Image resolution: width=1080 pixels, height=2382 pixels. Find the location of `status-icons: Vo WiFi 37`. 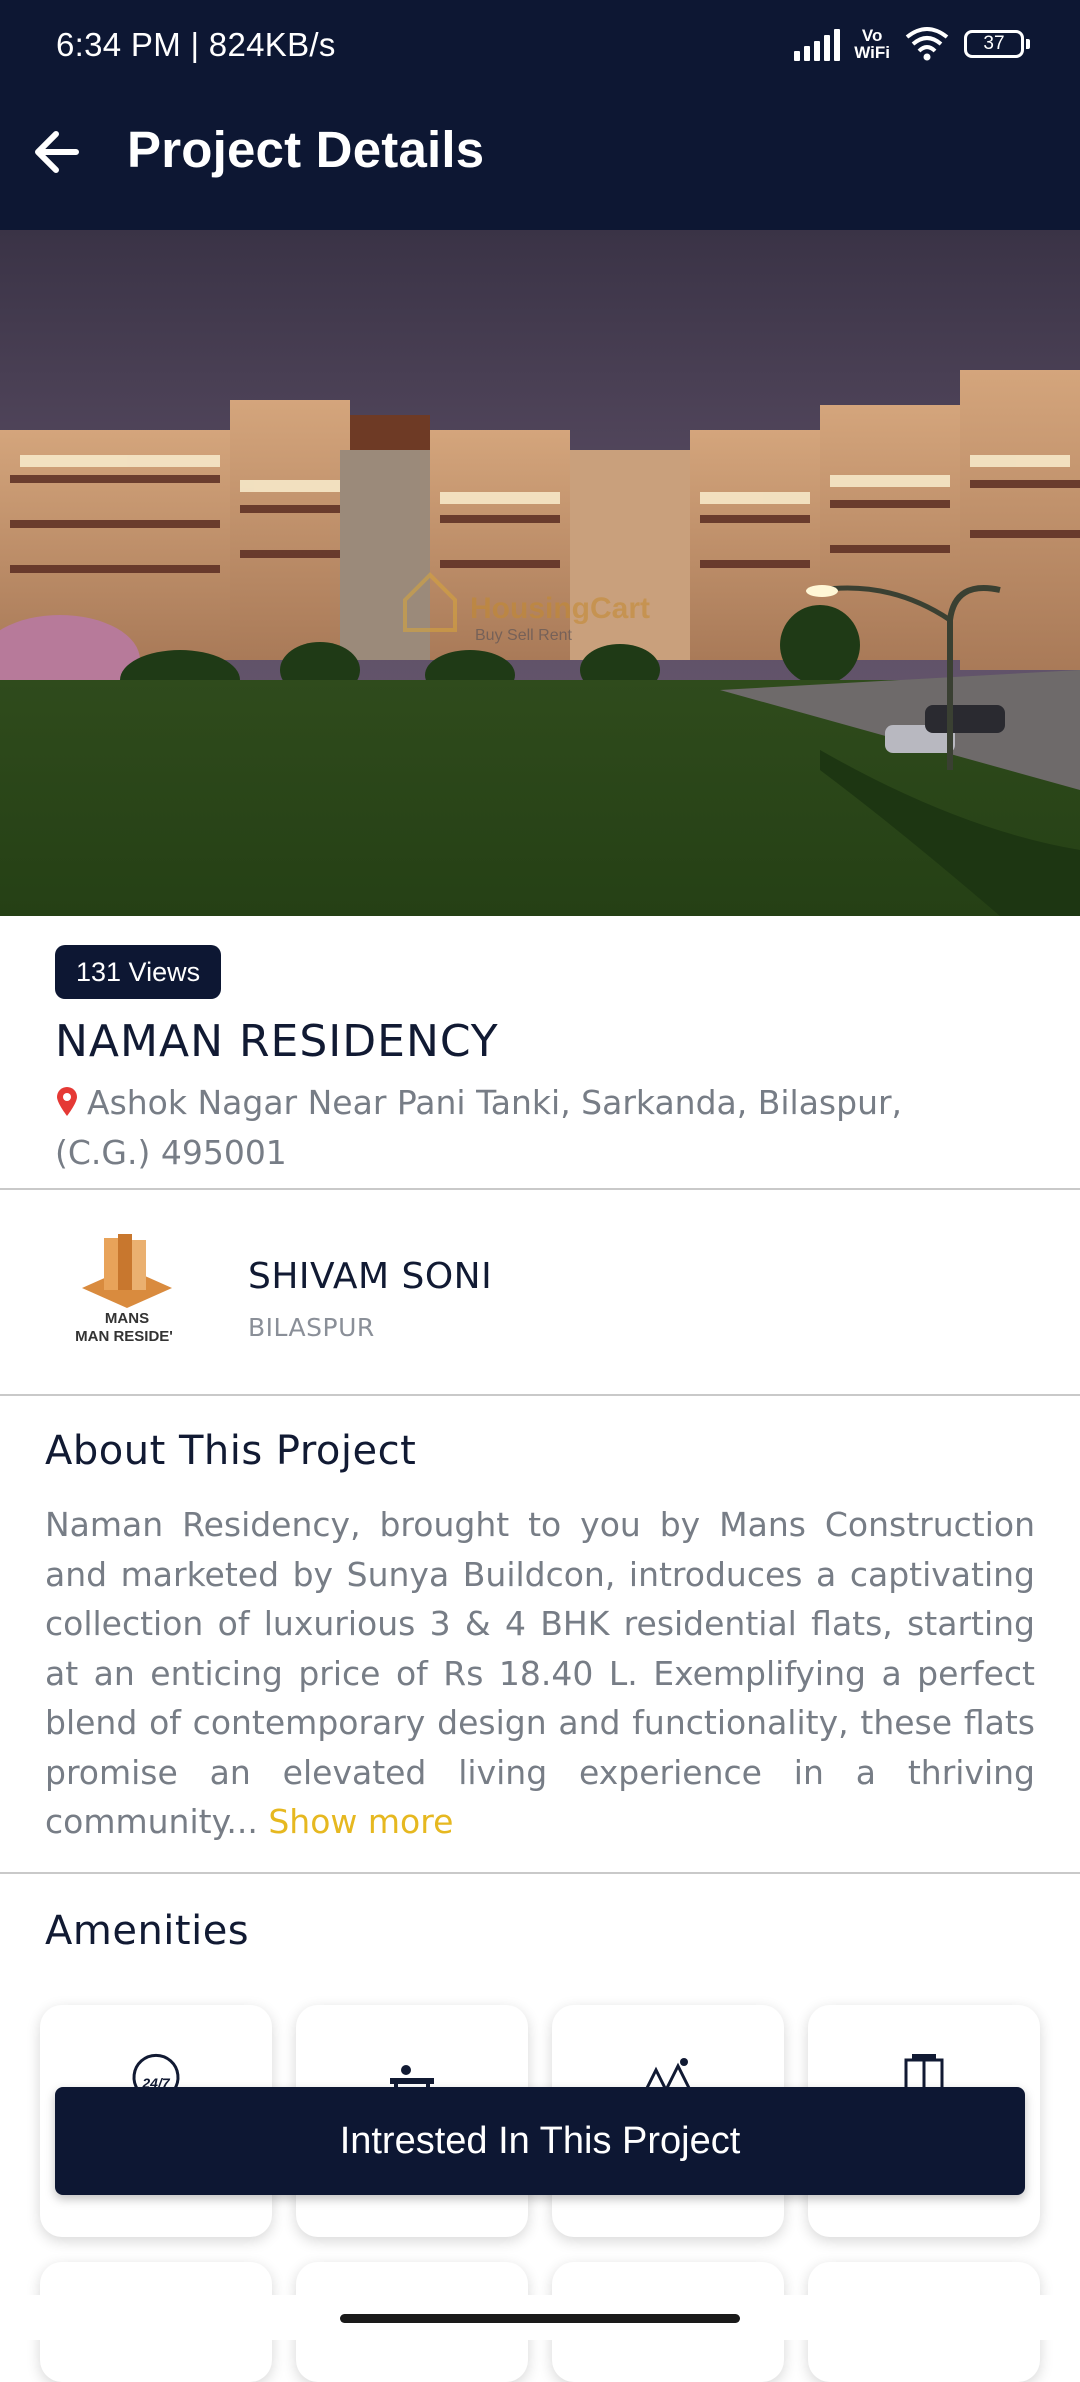

status-icons: Vo WiFi 37 is located at coordinates (912, 44).